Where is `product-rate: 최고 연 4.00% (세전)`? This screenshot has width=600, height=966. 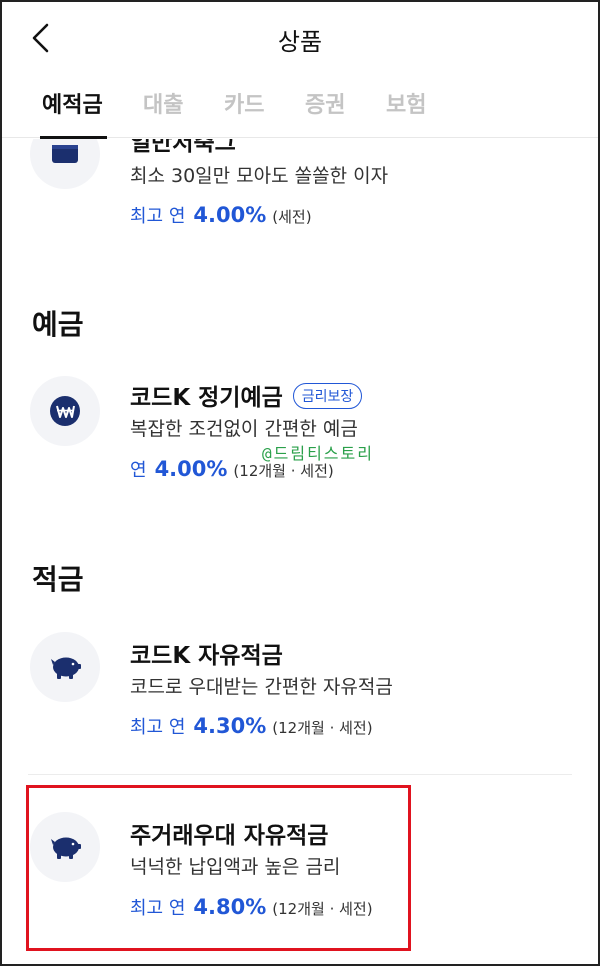 product-rate: 최고 연 4.00% (세전) is located at coordinates (221, 215).